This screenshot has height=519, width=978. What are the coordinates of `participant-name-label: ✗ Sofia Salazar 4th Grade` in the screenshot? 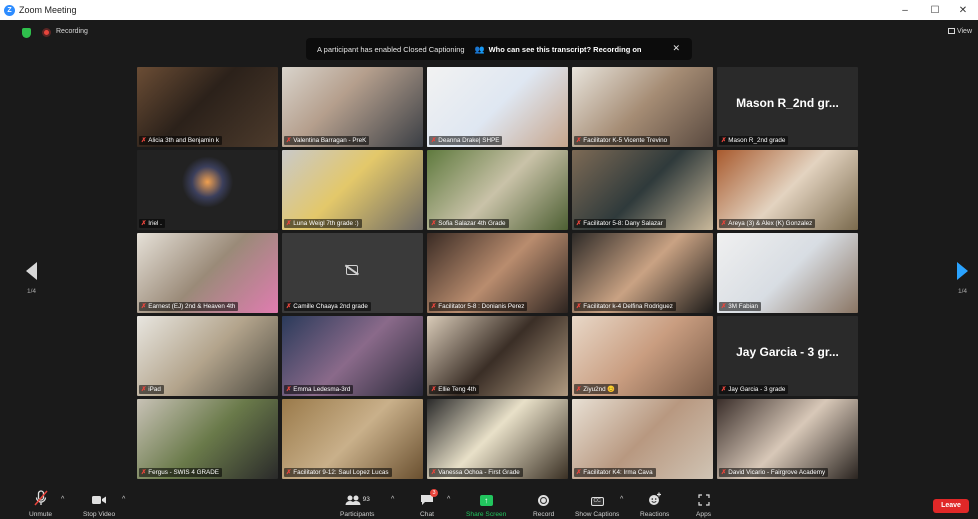 It's located at (469, 223).